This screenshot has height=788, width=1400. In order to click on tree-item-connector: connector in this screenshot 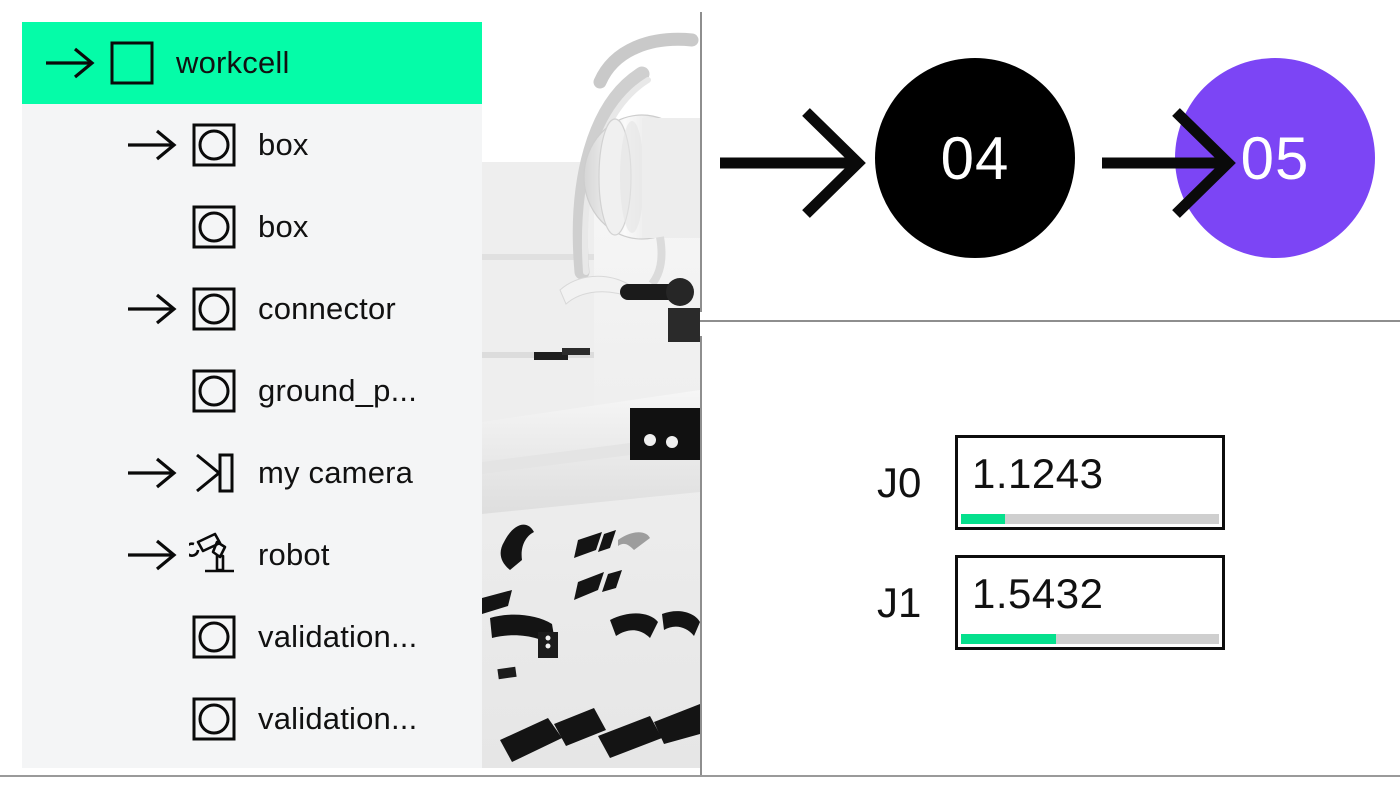, I will do `click(252, 309)`.